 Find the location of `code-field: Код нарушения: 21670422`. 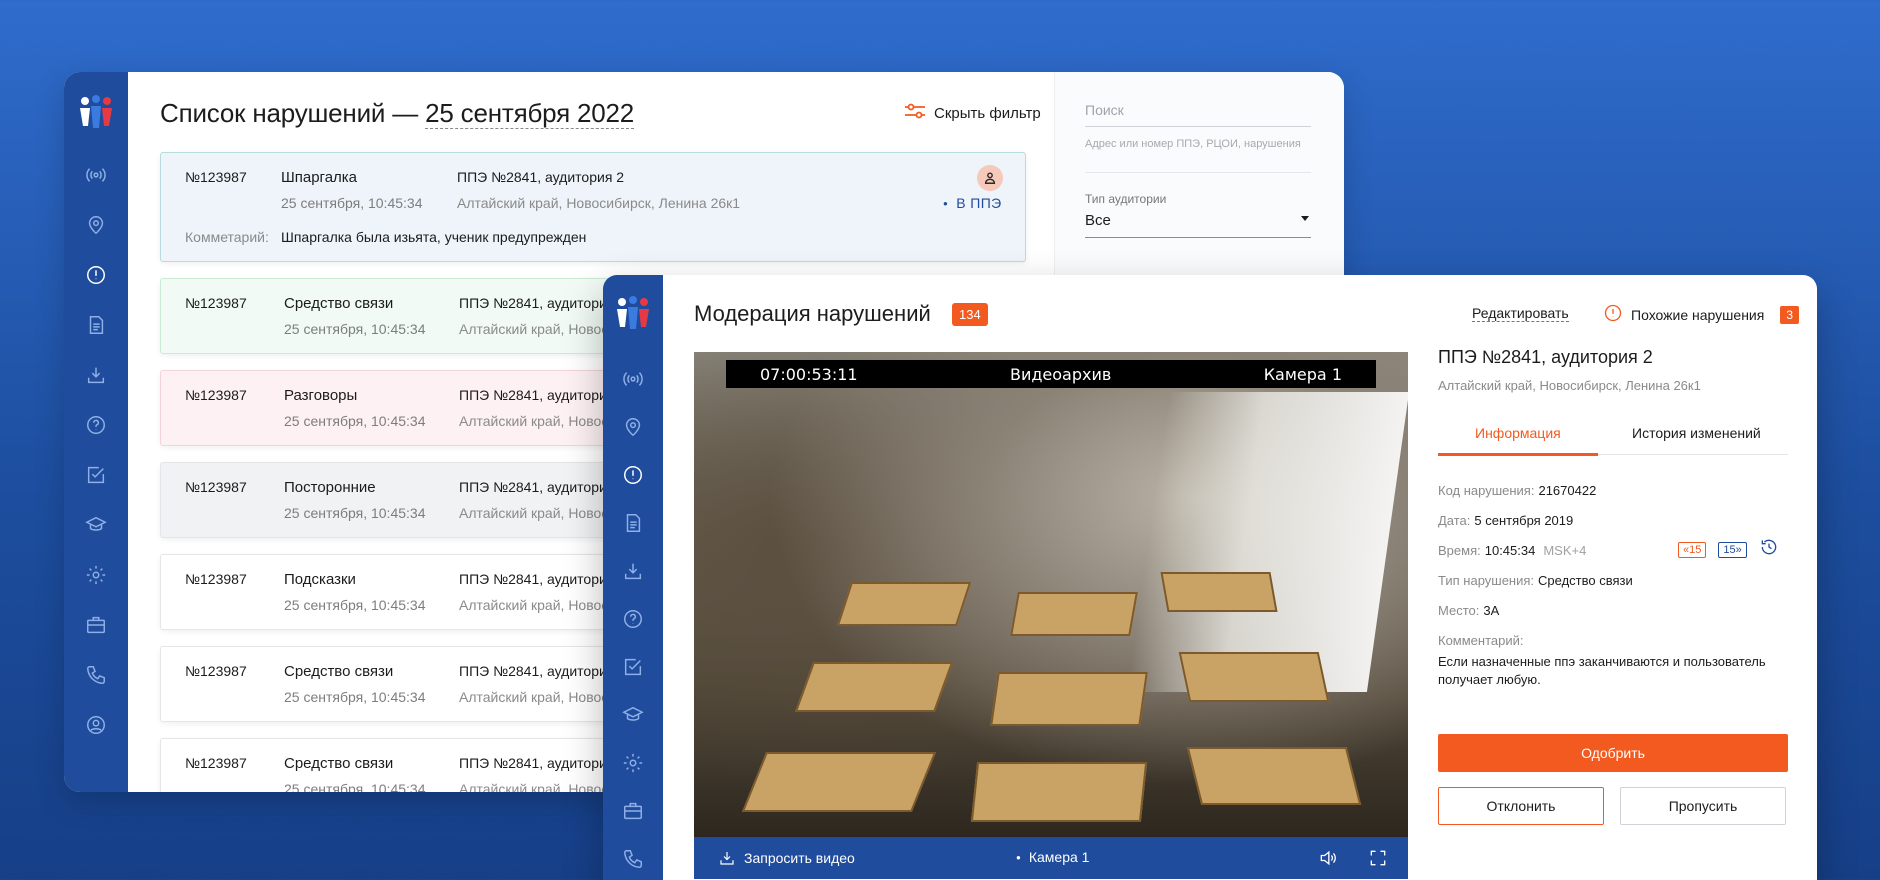

code-field: Код нарушения: 21670422 is located at coordinates (1517, 490).